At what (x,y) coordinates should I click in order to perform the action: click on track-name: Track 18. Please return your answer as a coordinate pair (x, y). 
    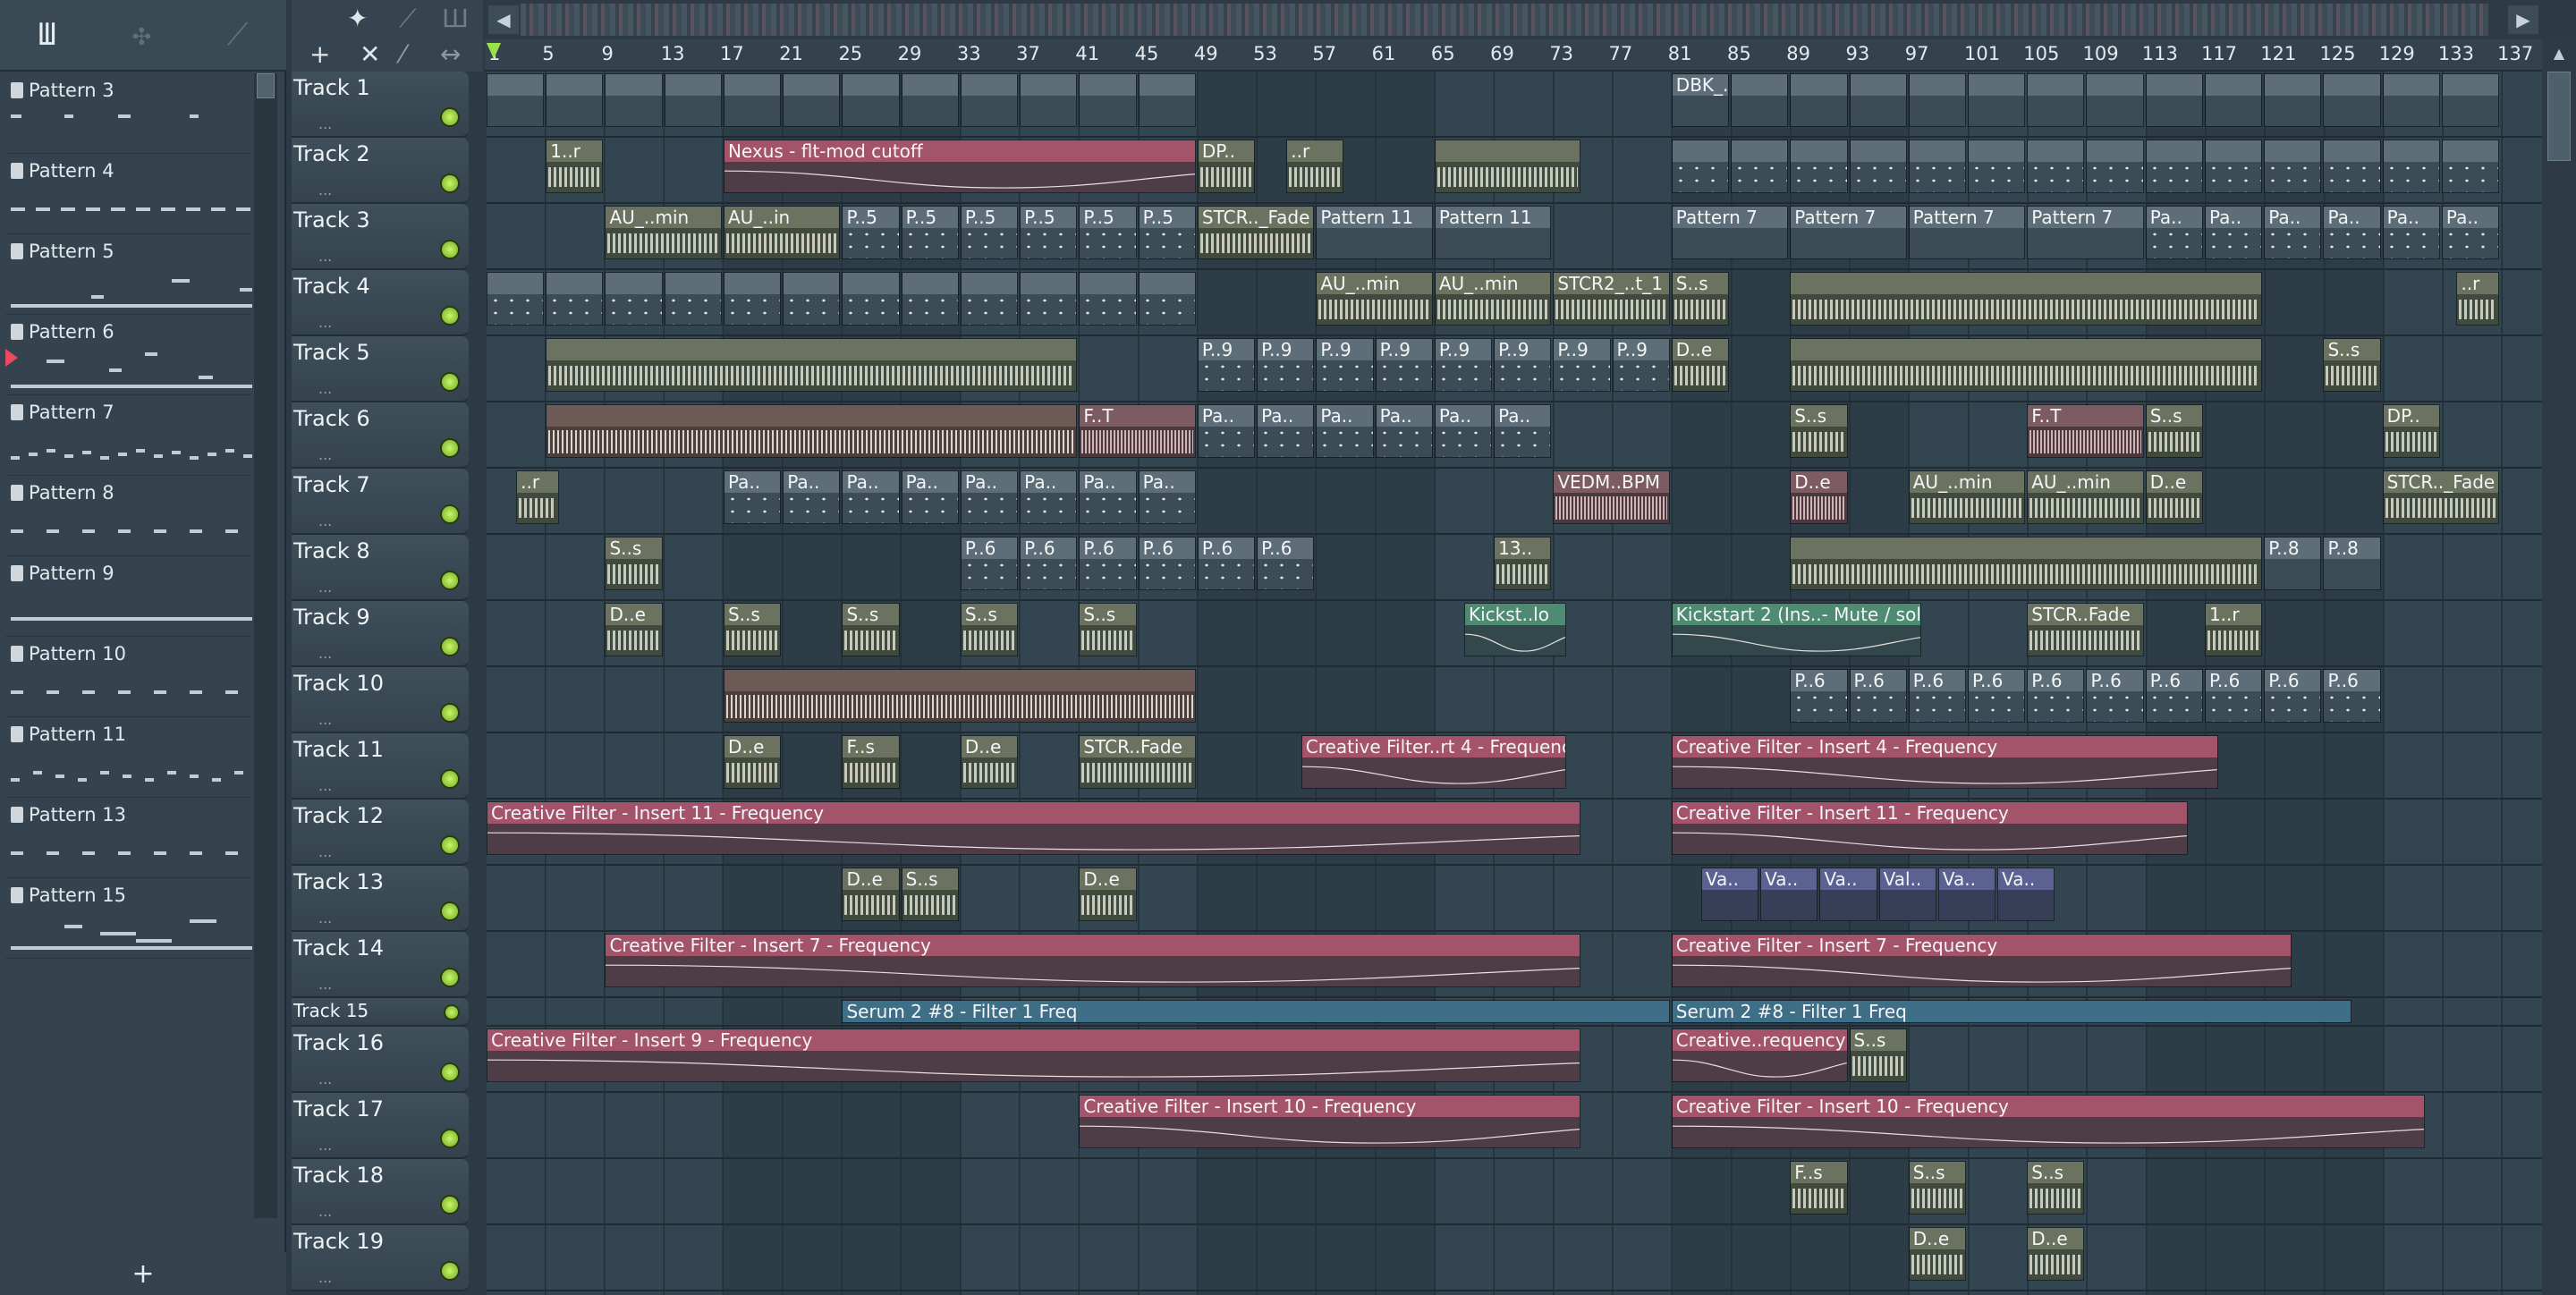
    Looking at the image, I should click on (338, 1176).